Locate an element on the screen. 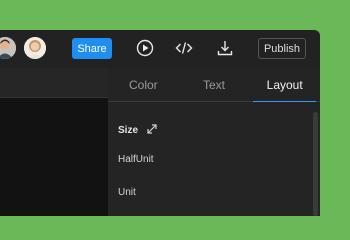 This screenshot has height=240, width=350. download-icon is located at coordinates (225, 48).